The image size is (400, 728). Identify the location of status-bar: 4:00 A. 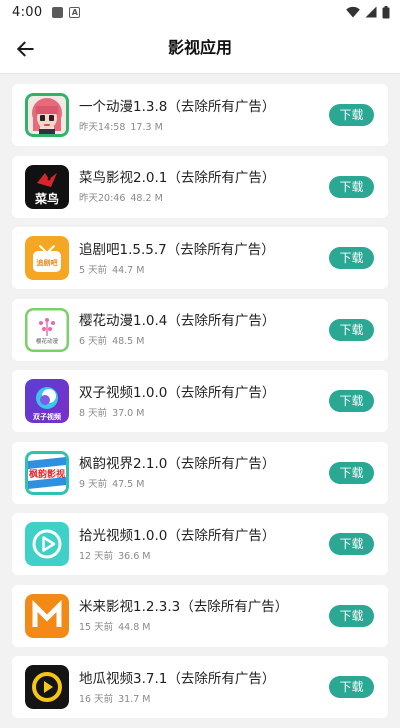
(200, 12).